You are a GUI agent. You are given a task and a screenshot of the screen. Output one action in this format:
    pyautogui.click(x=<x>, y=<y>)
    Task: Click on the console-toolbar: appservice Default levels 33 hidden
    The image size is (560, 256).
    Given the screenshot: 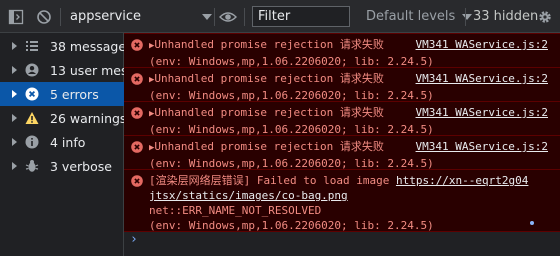 What is the action you would take?
    pyautogui.click(x=280, y=16)
    